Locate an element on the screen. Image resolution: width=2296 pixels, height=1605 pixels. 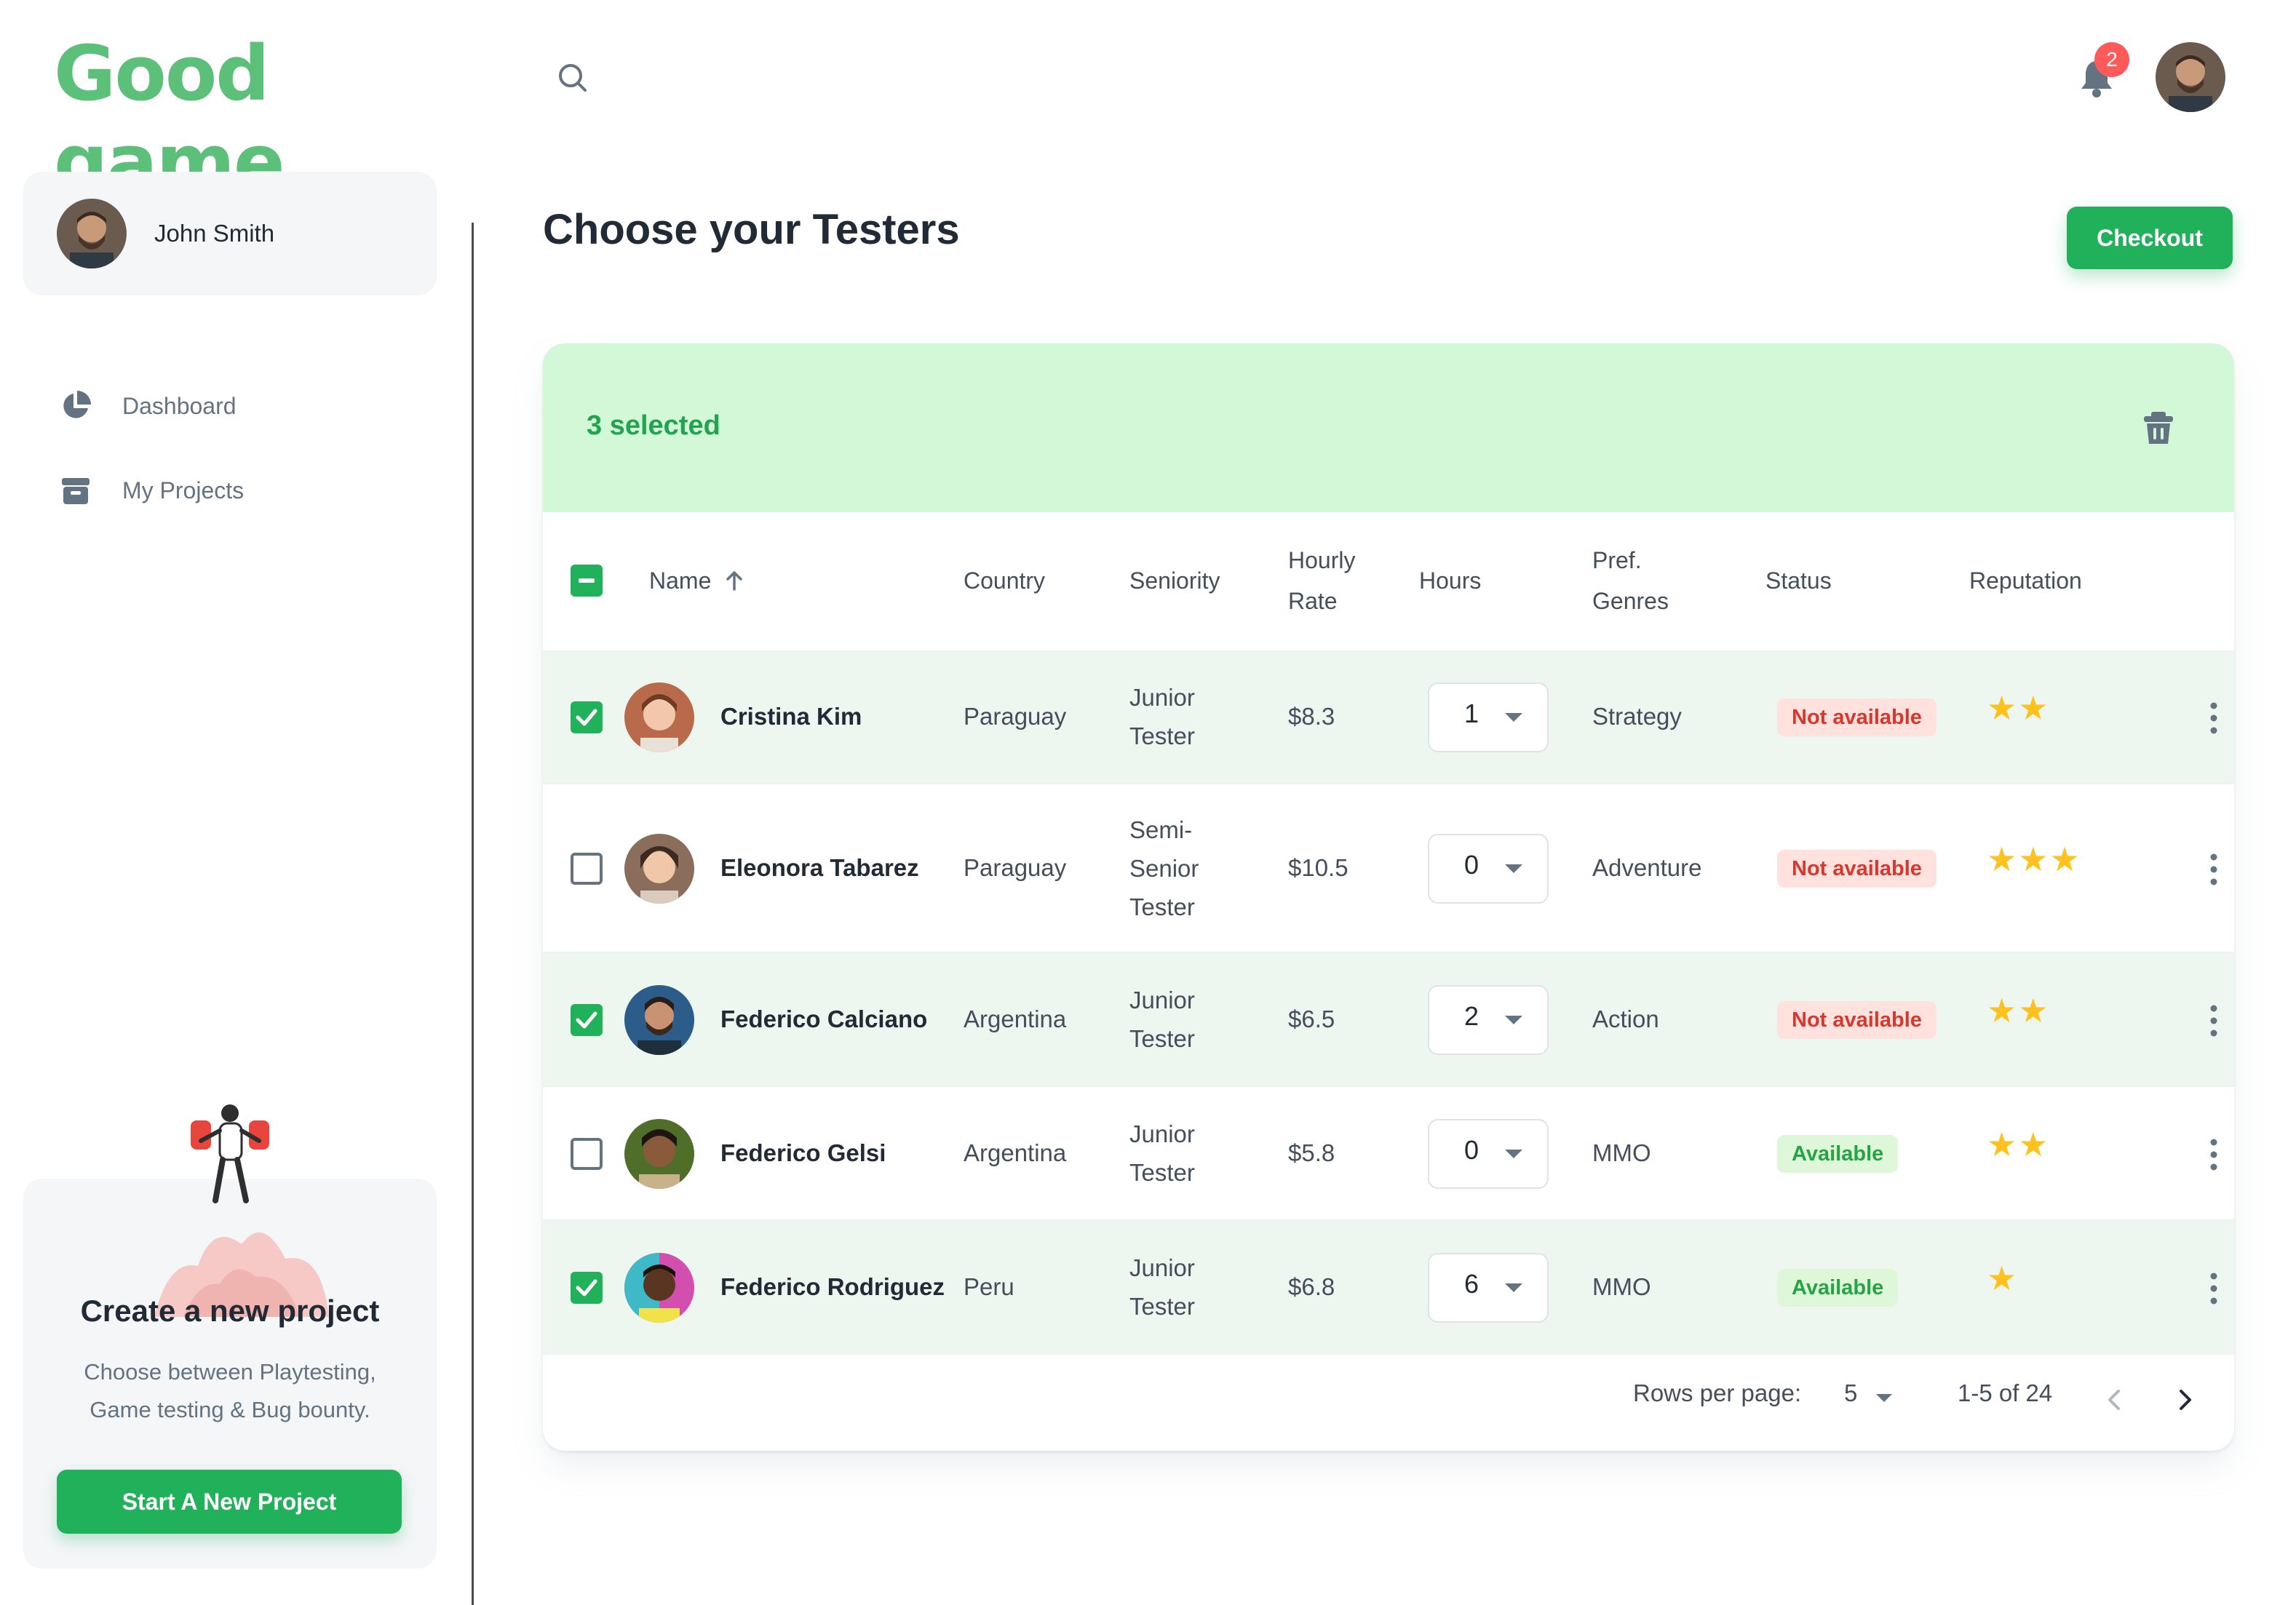
user-name: John Smith is located at coordinates (214, 233).